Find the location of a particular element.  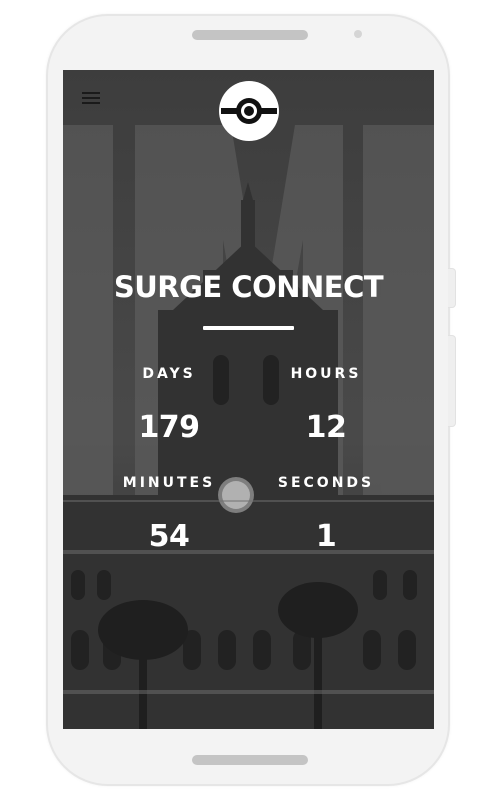

countdown-hours-value: 12 is located at coordinates (326, 427).